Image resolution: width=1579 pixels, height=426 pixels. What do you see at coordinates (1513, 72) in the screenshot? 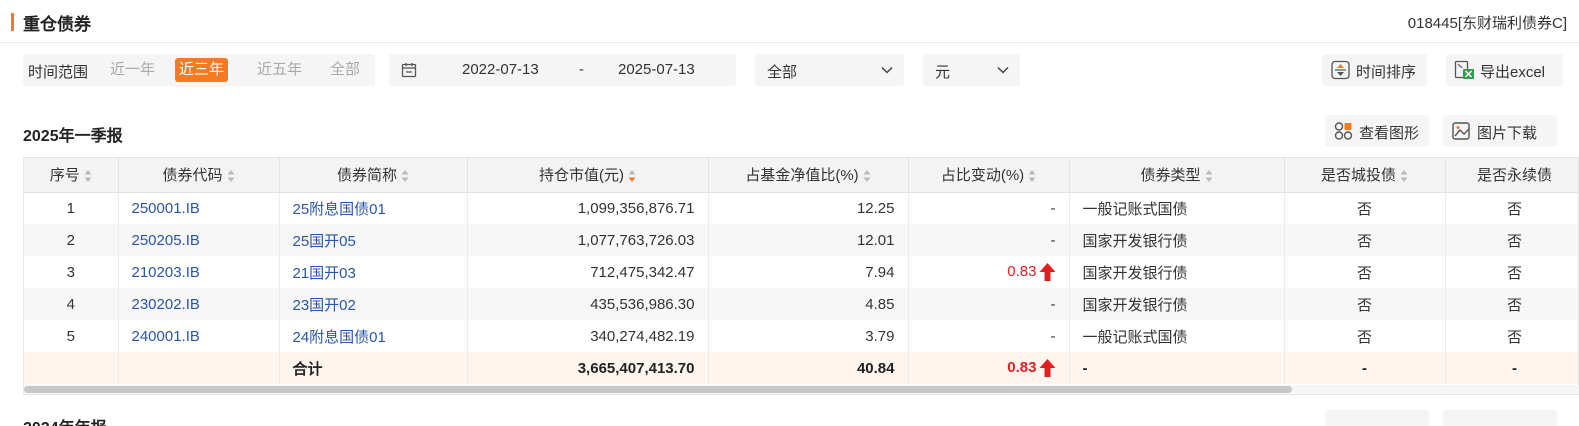
I see `export-excel-label: 导出excel` at bounding box center [1513, 72].